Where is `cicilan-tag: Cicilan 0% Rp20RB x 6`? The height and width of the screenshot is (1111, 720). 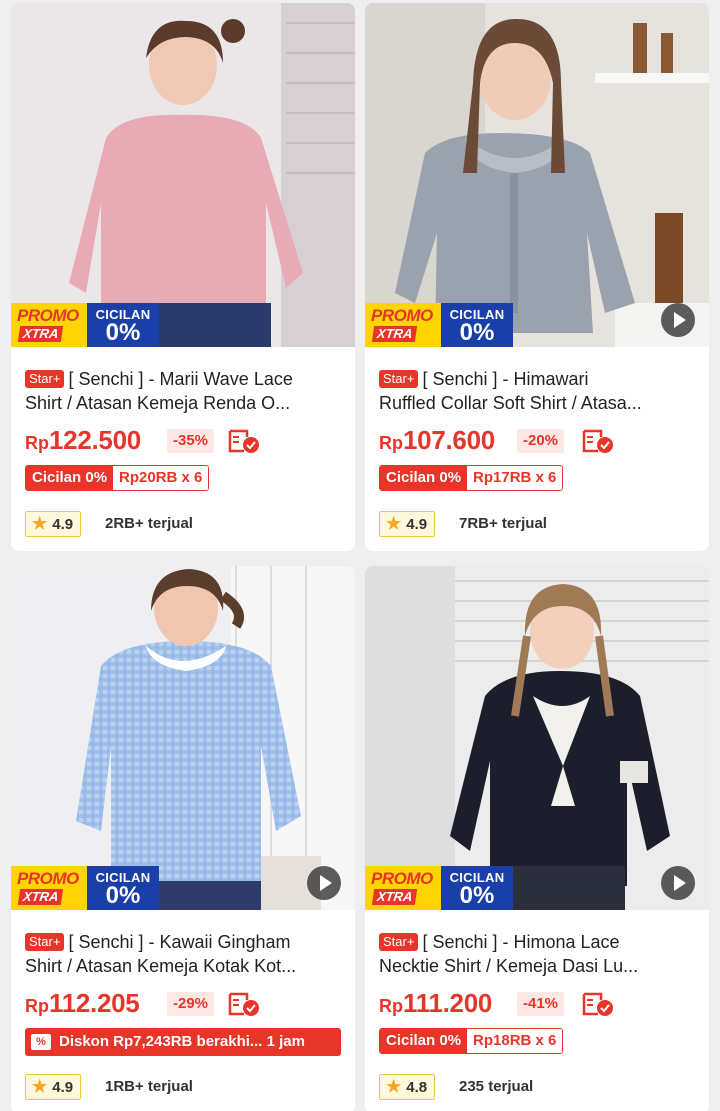 cicilan-tag: Cicilan 0% Rp20RB x 6 is located at coordinates (117, 478).